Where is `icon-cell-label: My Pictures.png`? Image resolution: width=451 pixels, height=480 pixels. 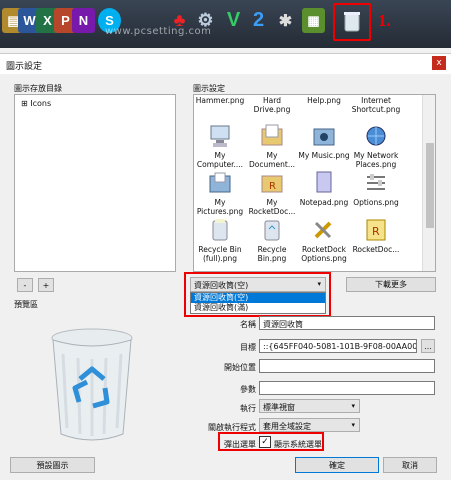 icon-cell-label: My Pictures.png is located at coordinates (220, 207).